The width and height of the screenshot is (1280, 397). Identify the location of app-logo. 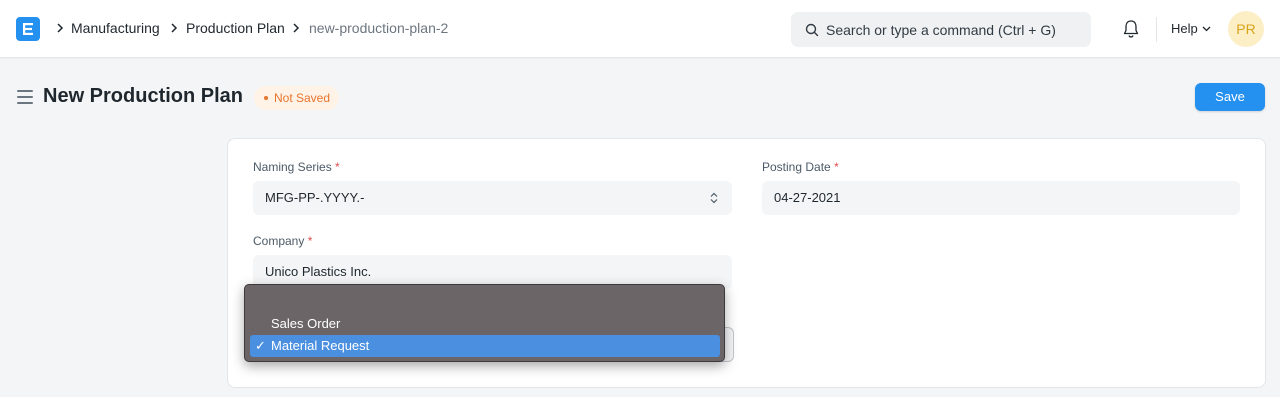
(28, 29).